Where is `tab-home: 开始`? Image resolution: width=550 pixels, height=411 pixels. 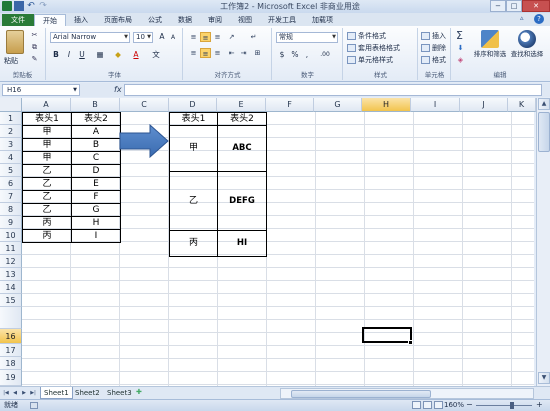 tab-home: 开始 is located at coordinates (50, 20).